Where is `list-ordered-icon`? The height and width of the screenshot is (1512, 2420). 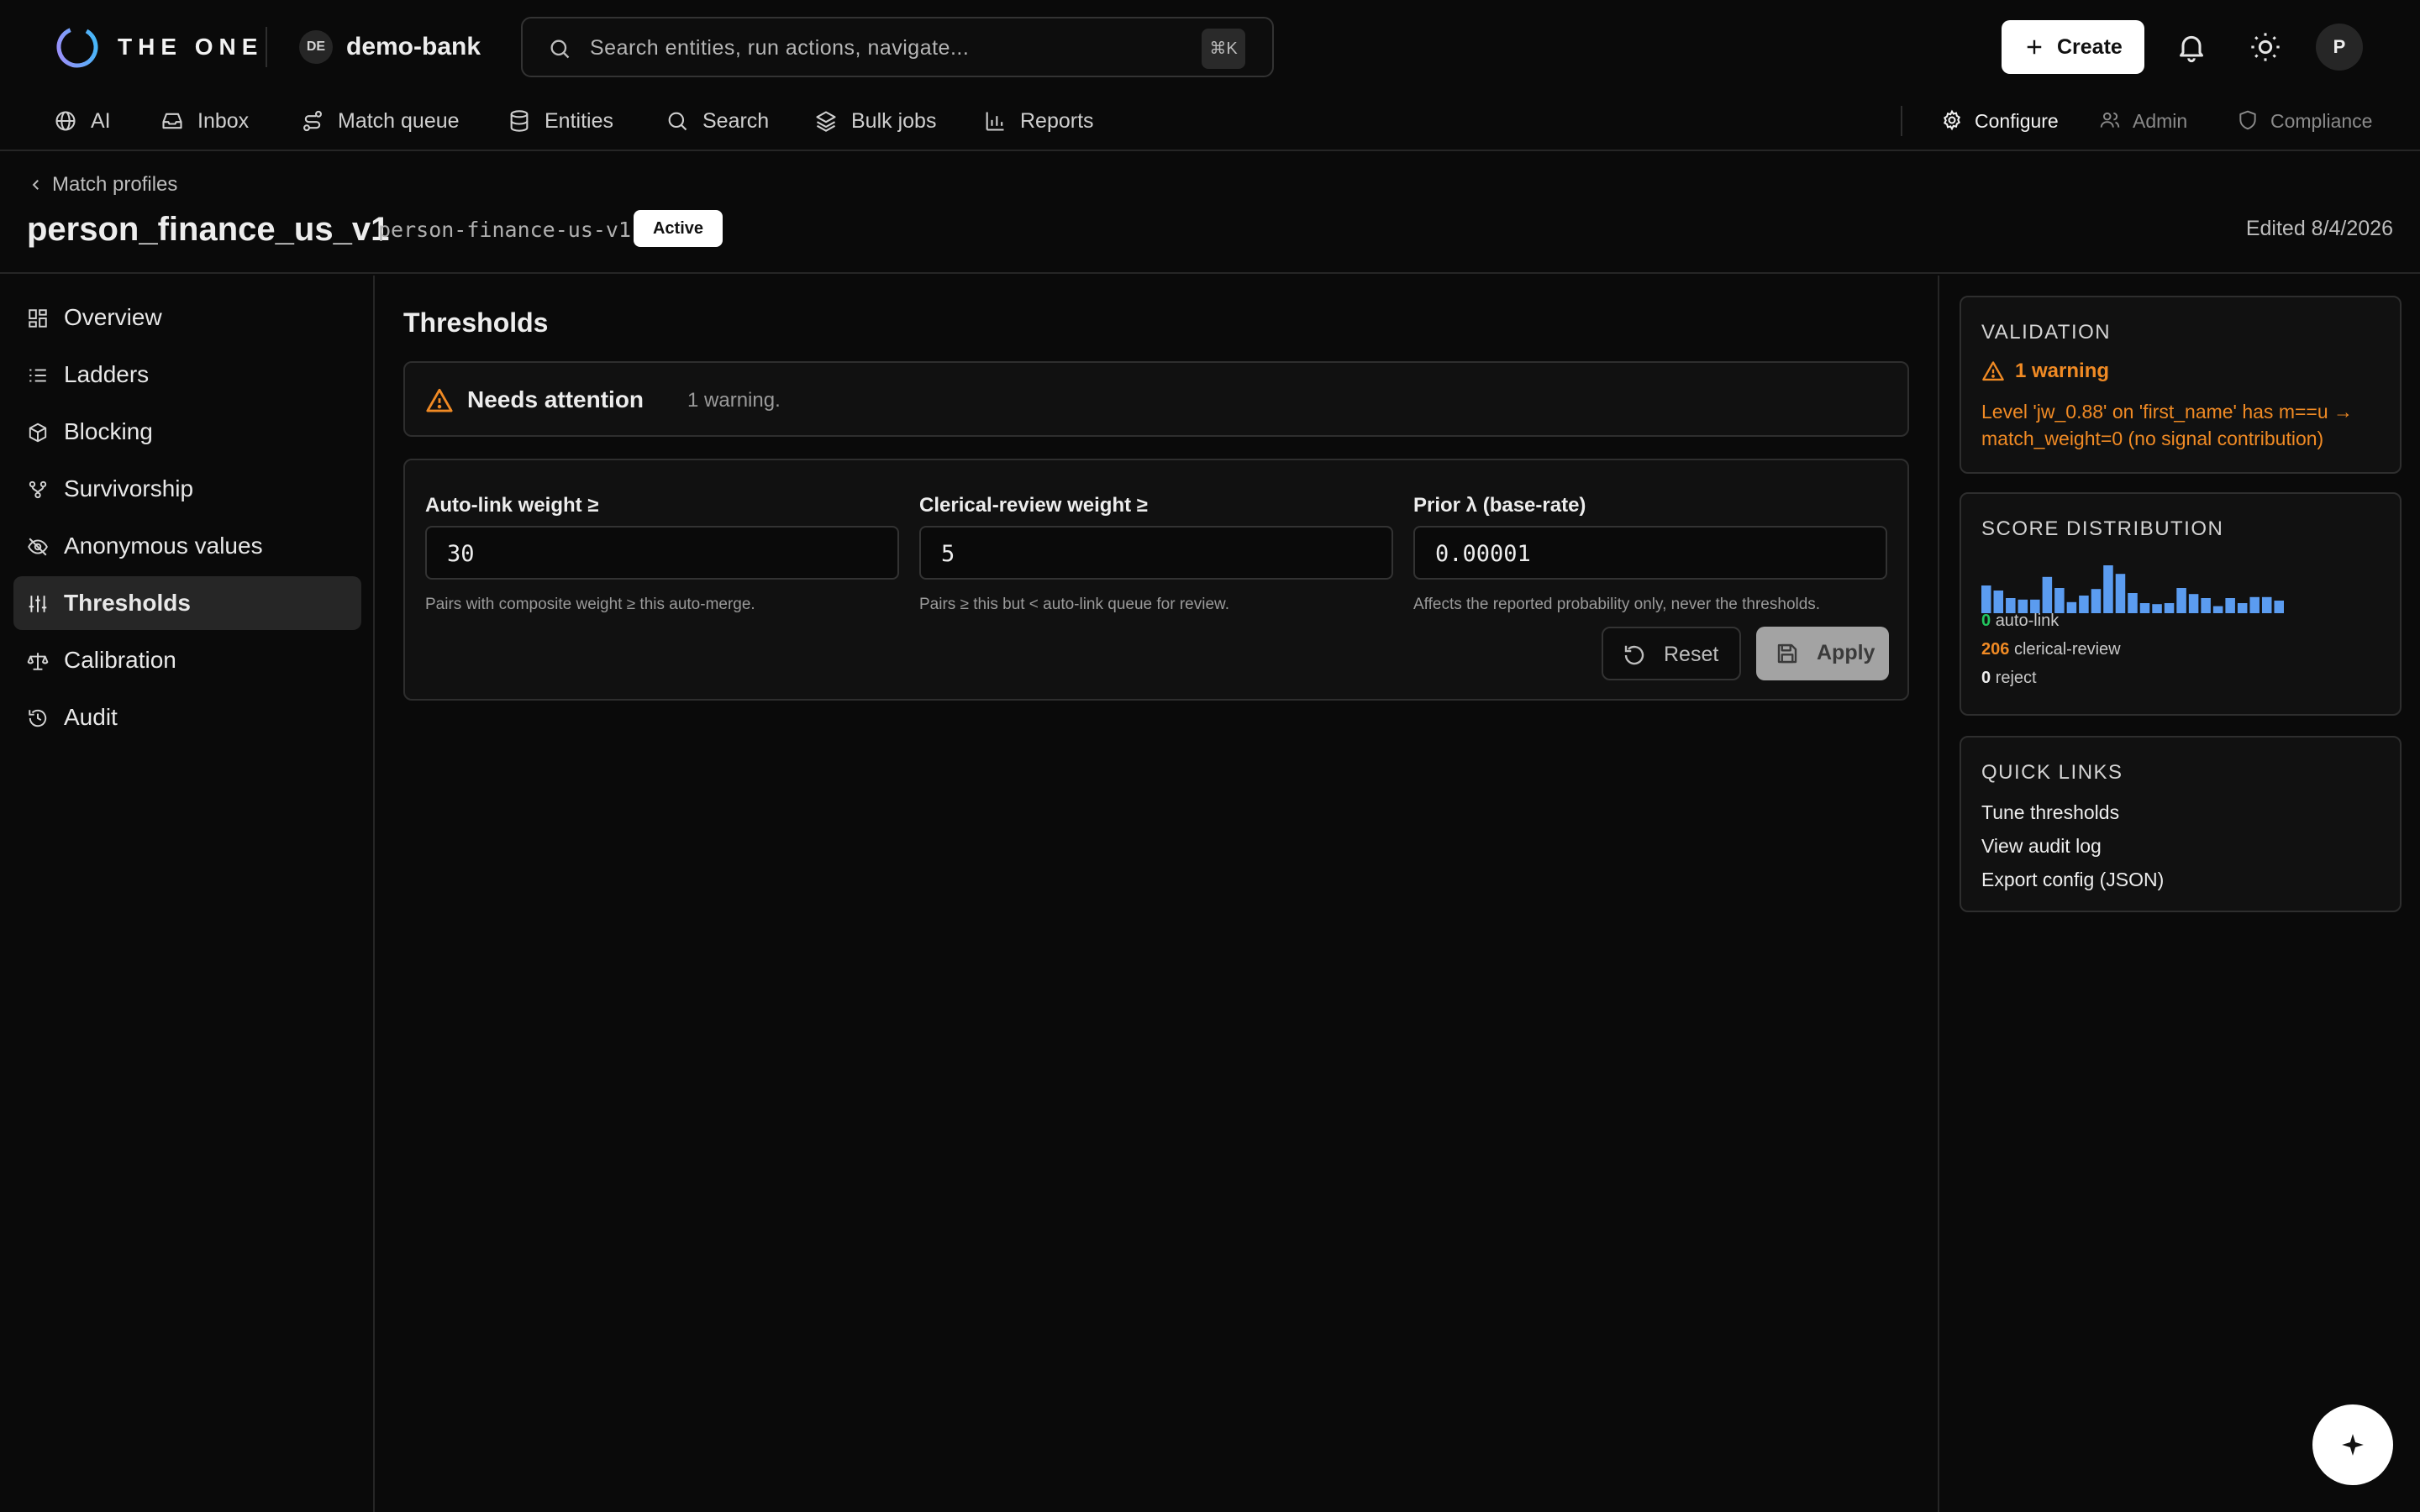
list-ordered-icon is located at coordinates (37, 375).